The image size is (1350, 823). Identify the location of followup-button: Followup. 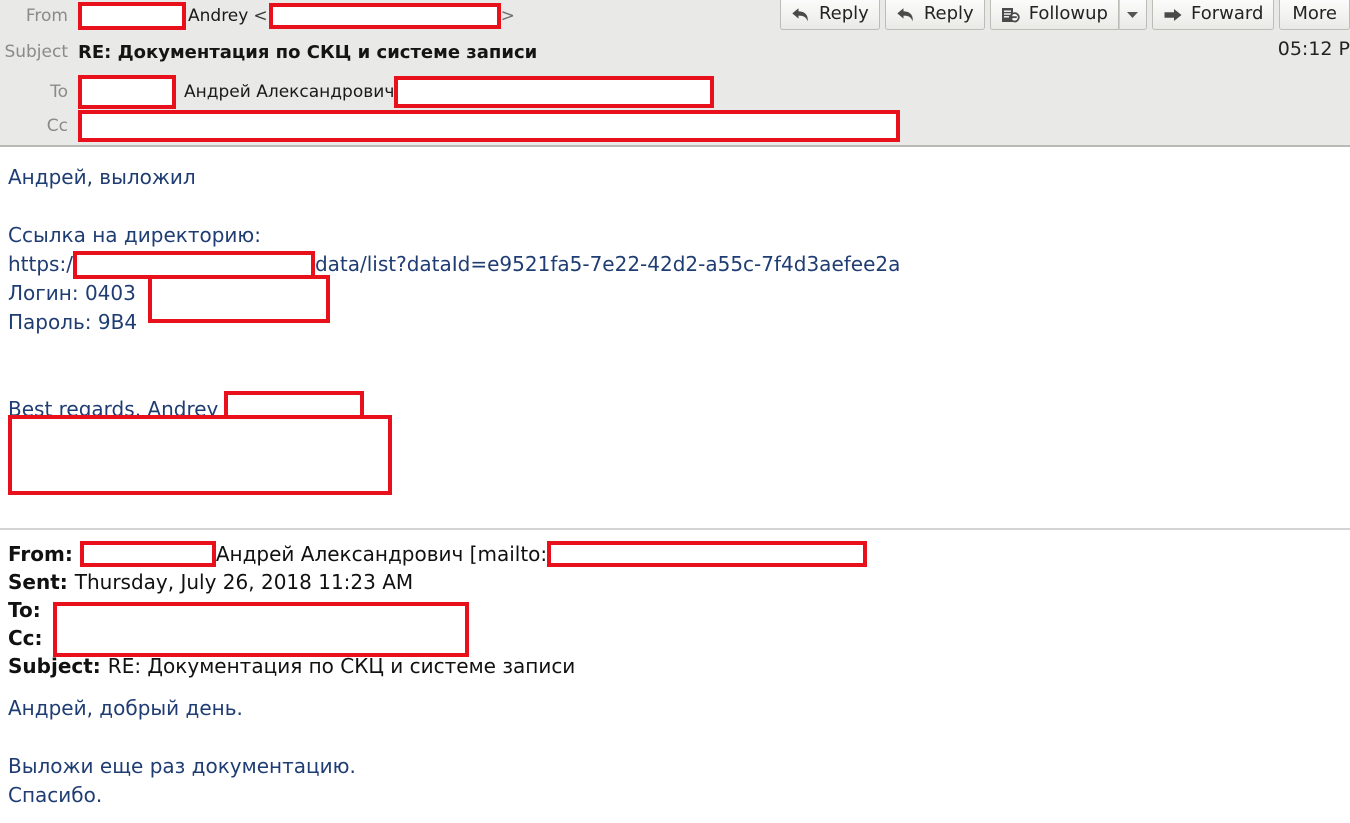
(1054, 15).